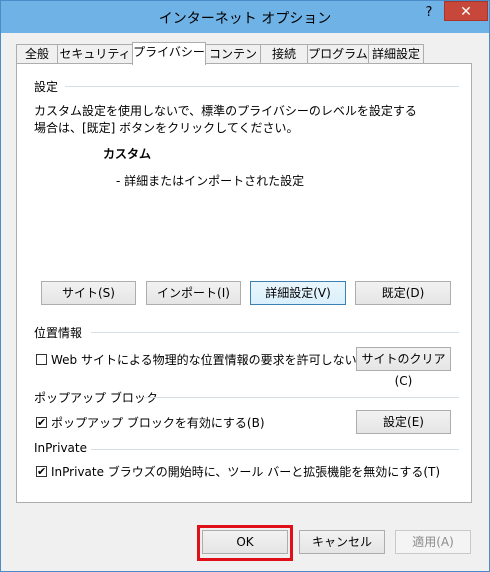 This screenshot has width=490, height=572. Describe the element at coordinates (41, 471) in the screenshot. I see `inprivate-checkbox: ✔` at that location.